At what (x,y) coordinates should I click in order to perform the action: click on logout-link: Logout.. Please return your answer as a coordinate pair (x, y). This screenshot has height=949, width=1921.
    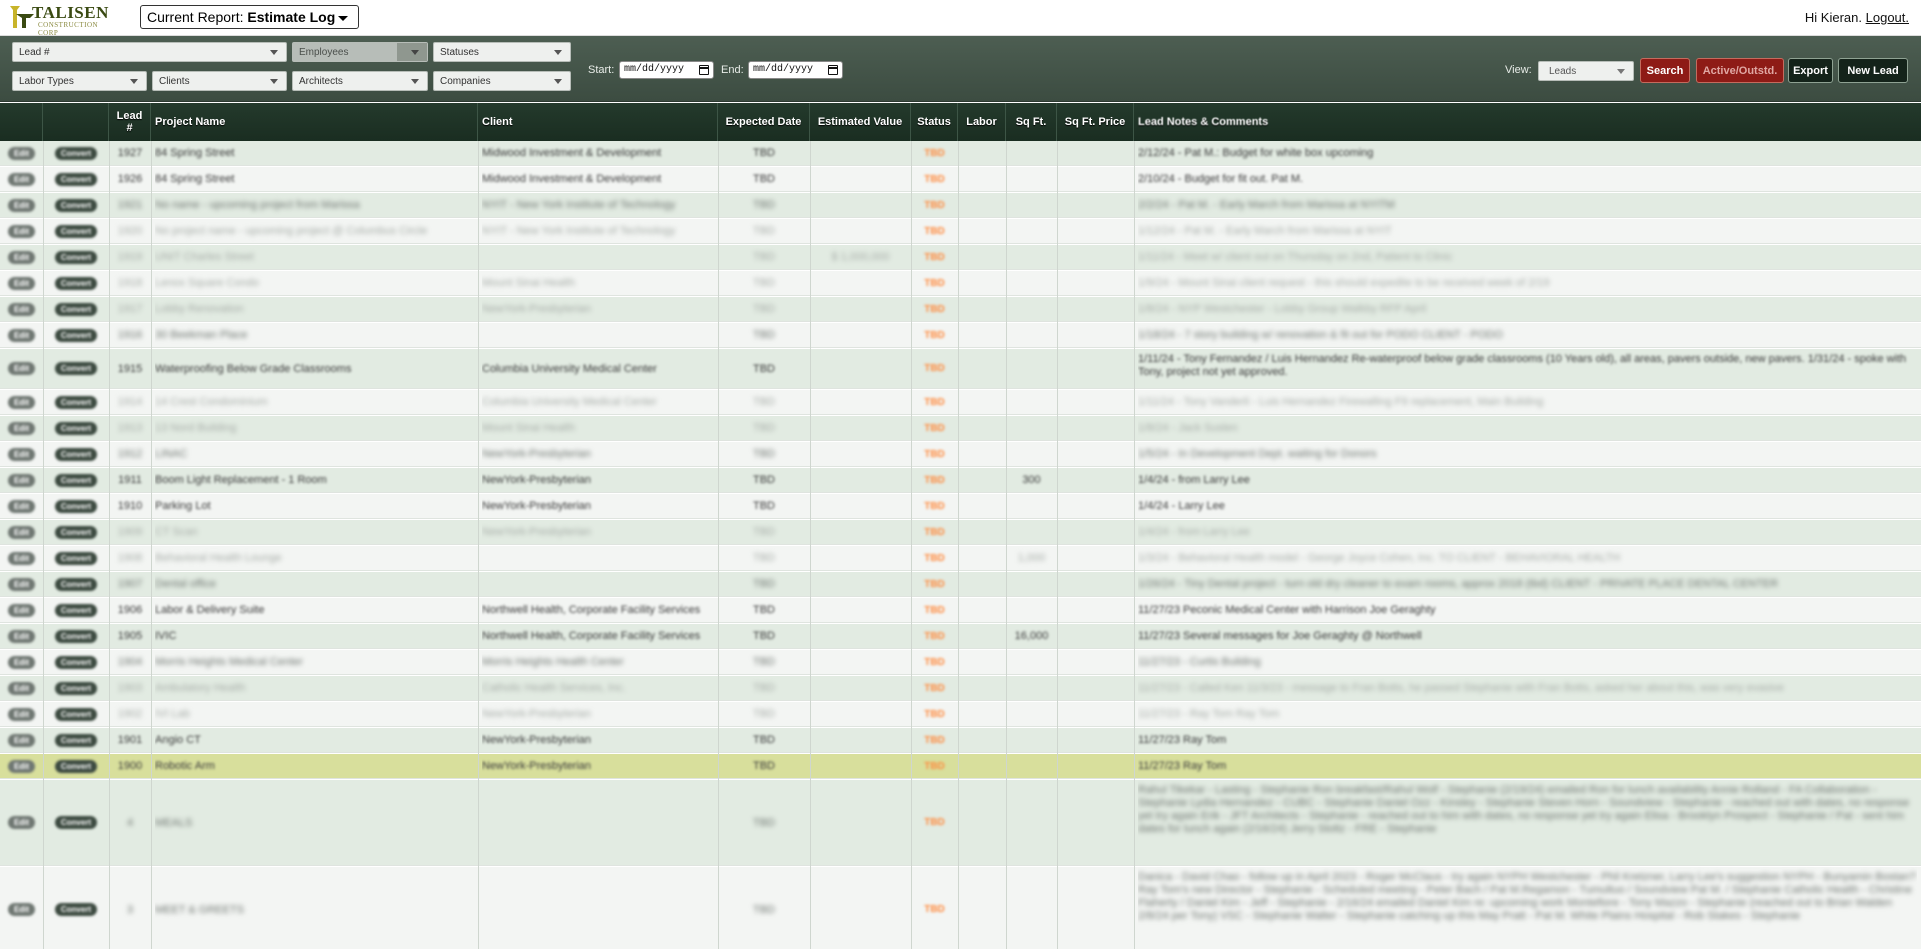
    Looking at the image, I should click on (1887, 17).